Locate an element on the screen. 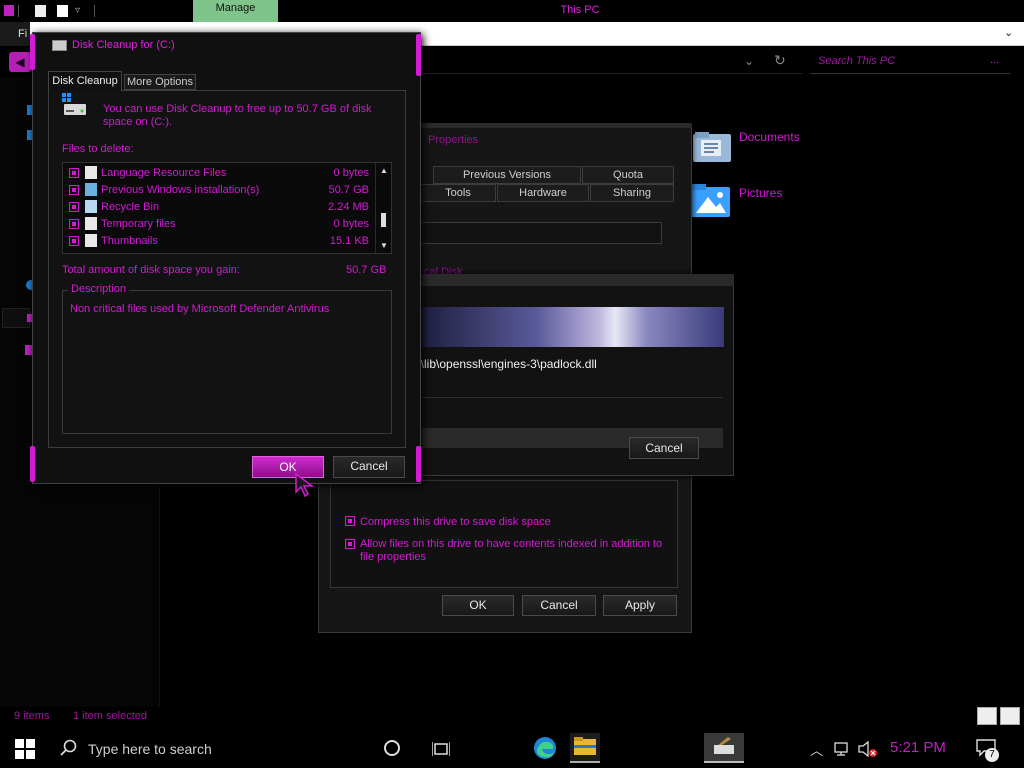  properties-ok-button: OK is located at coordinates (478, 605).